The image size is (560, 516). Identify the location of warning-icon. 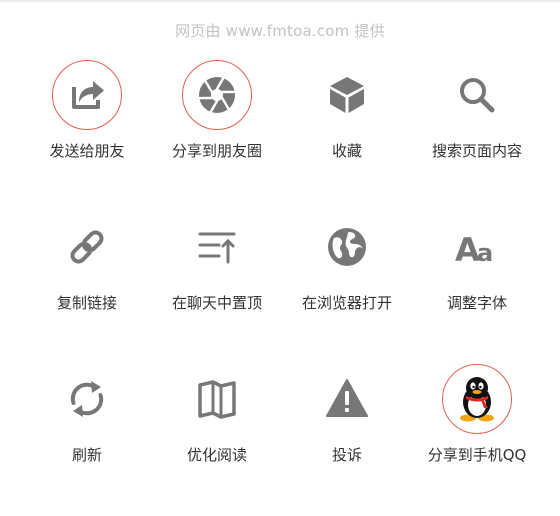
(347, 398).